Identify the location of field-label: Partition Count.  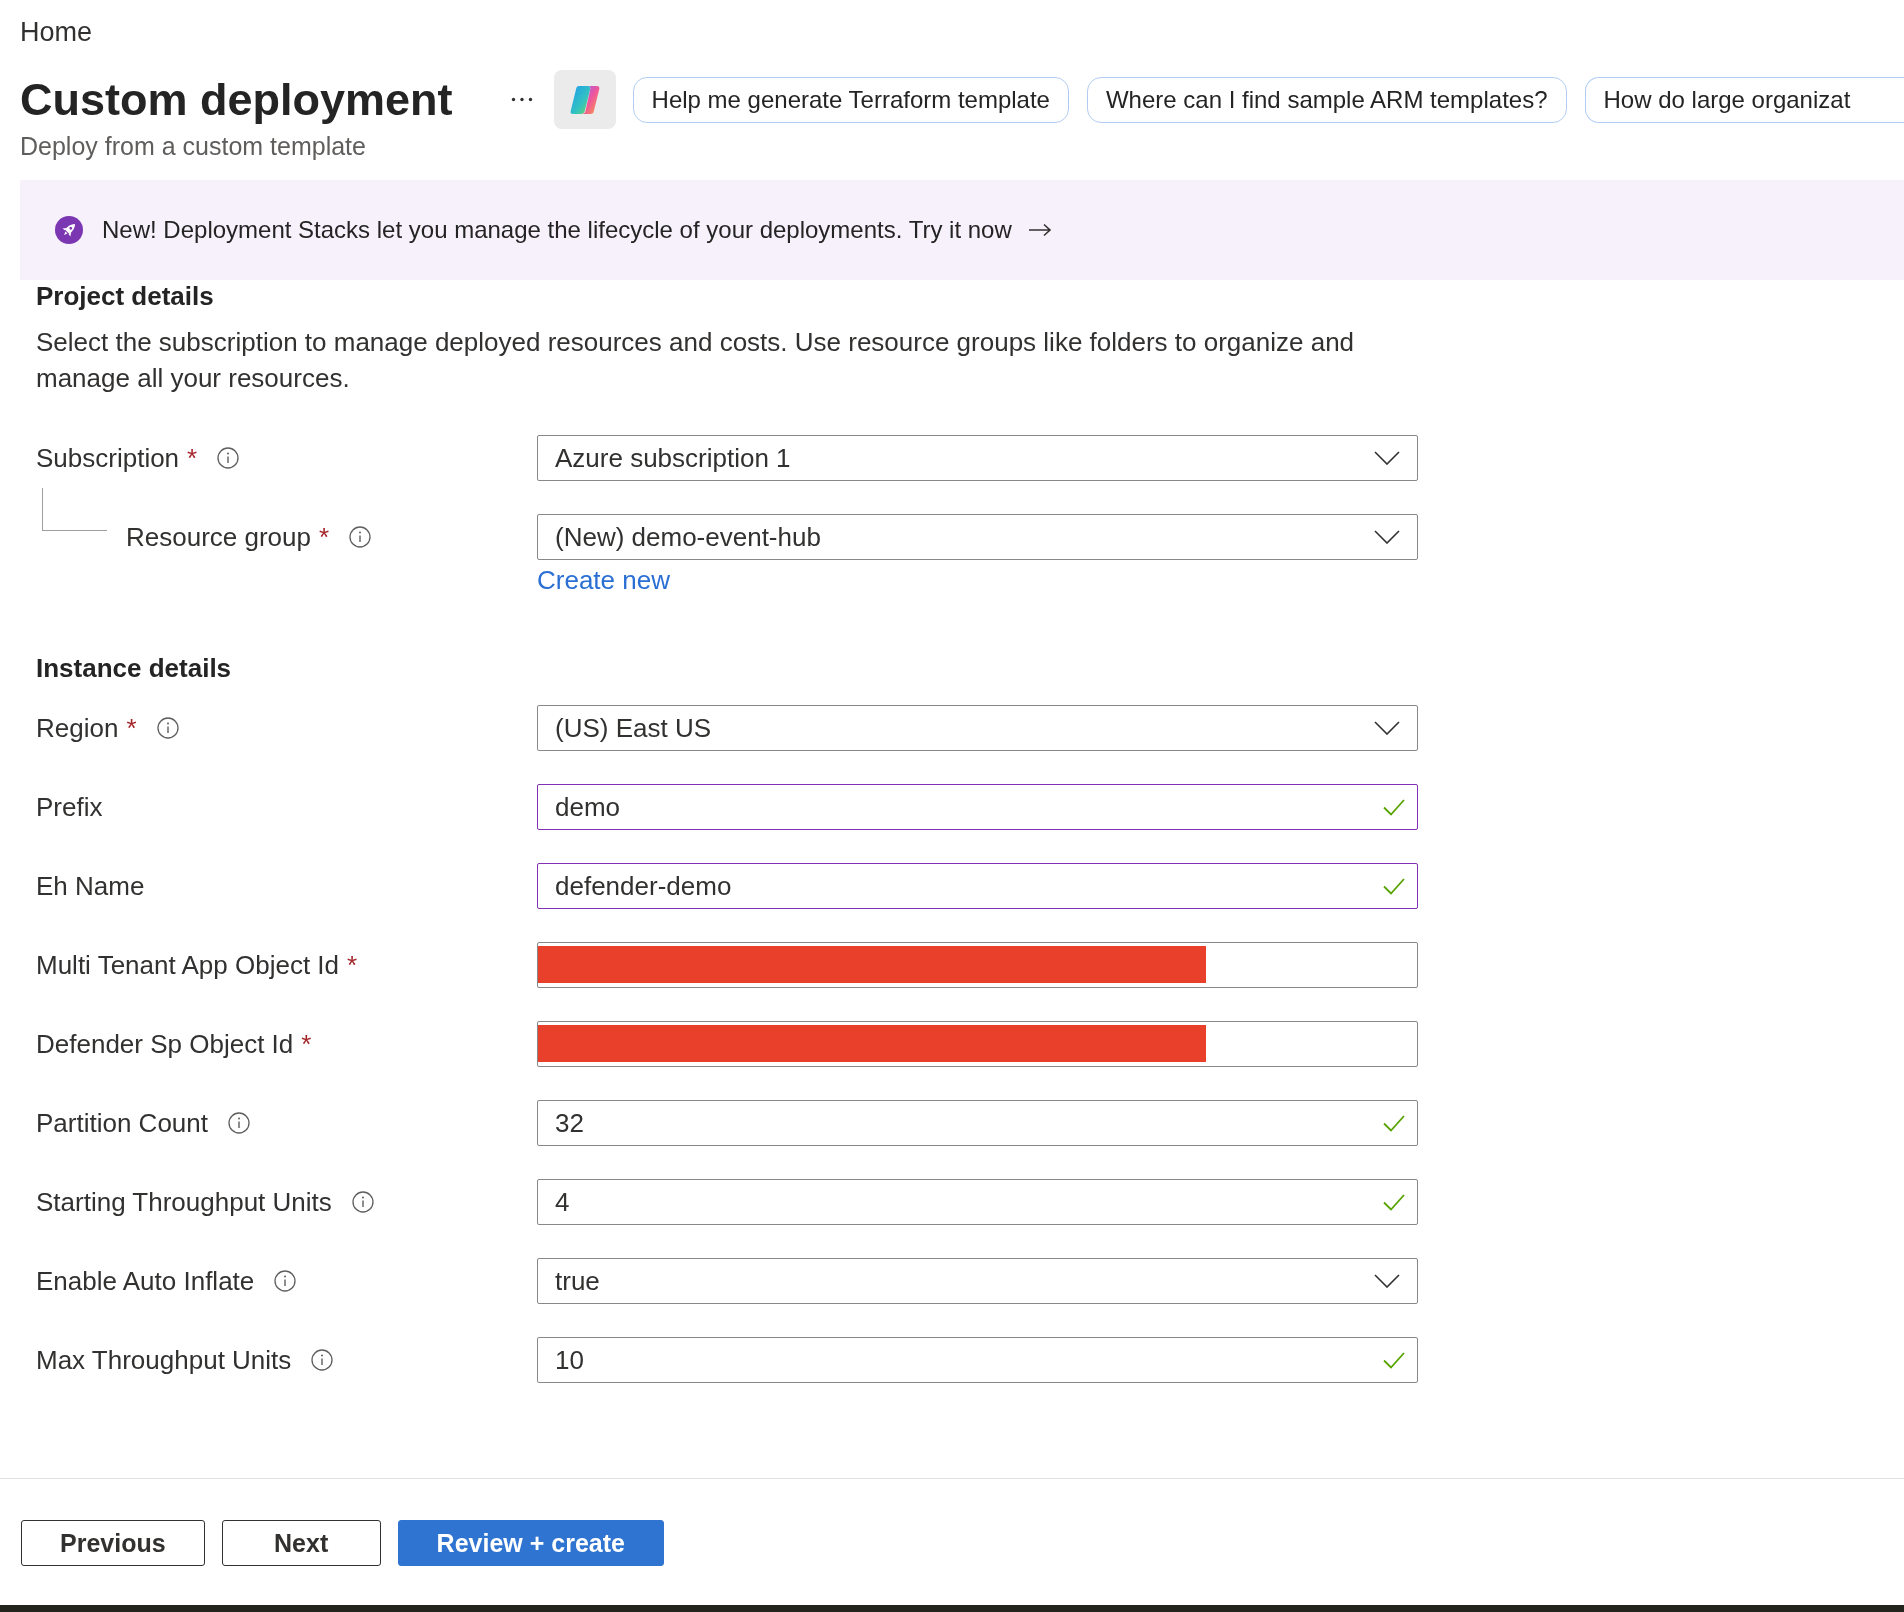
(122, 1123).